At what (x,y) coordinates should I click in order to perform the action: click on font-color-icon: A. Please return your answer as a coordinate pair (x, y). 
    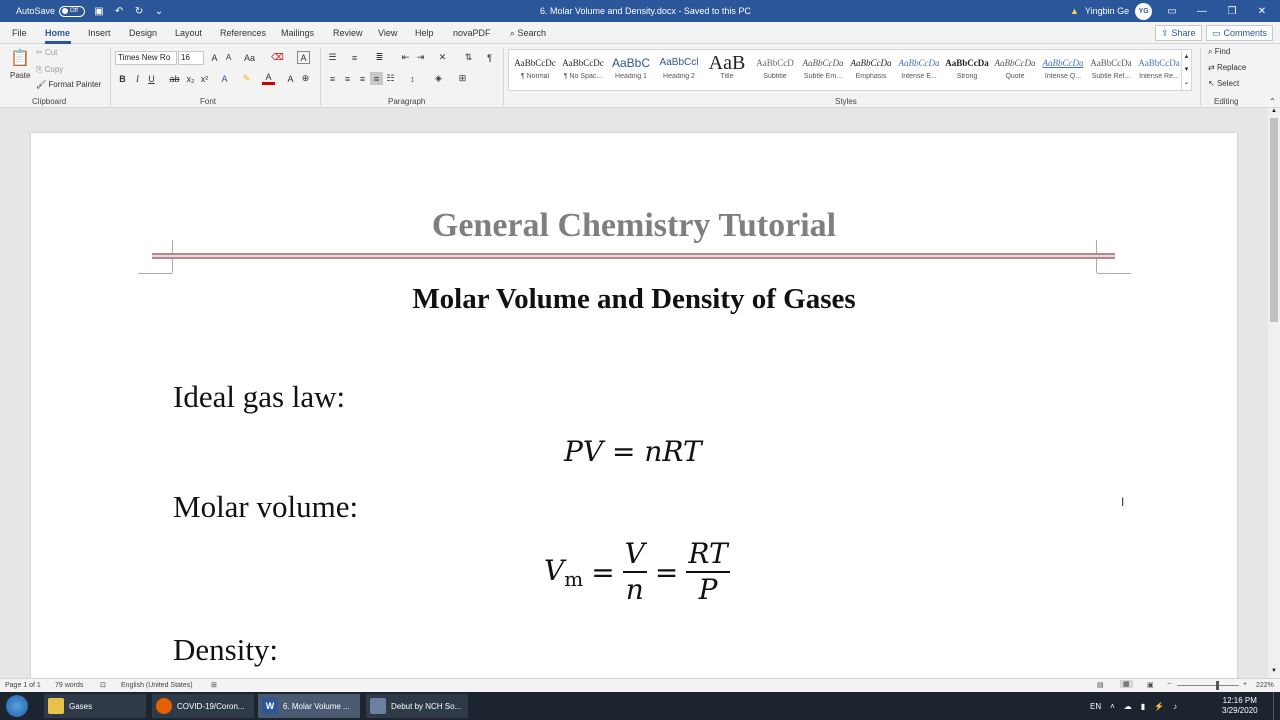
    Looking at the image, I should click on (268, 78).